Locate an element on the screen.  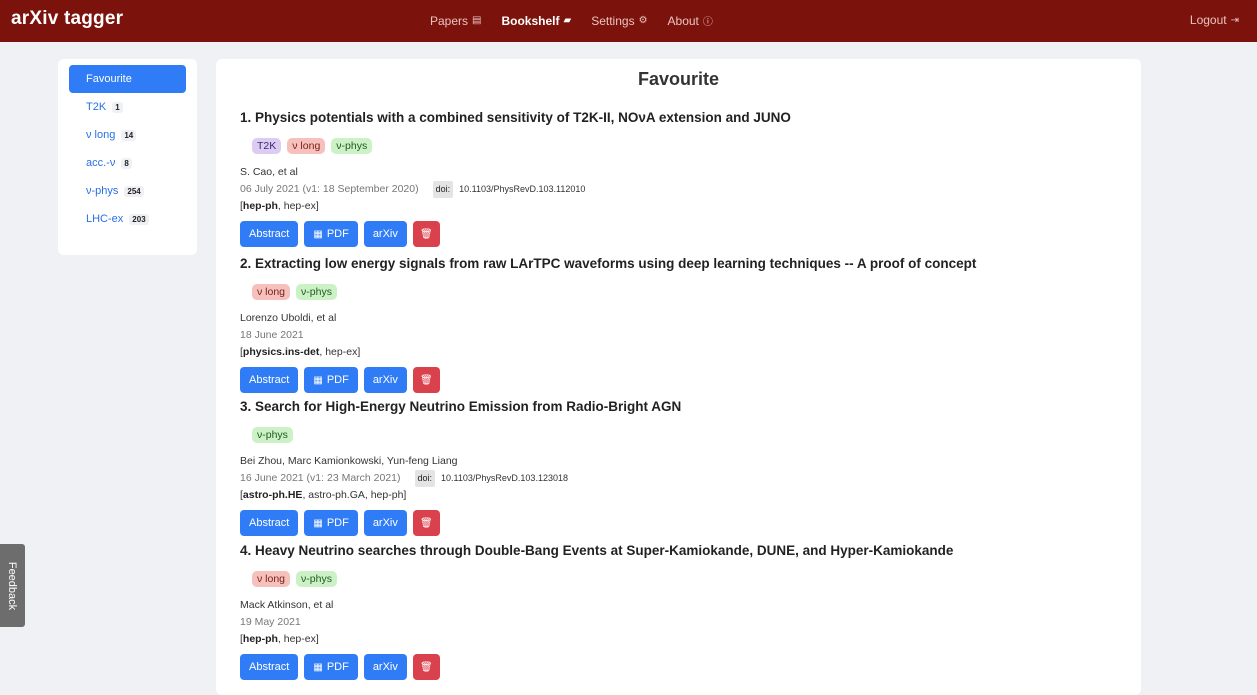
sidebar-item-nu-phys: ν-phys 254 is located at coordinates (127, 191).